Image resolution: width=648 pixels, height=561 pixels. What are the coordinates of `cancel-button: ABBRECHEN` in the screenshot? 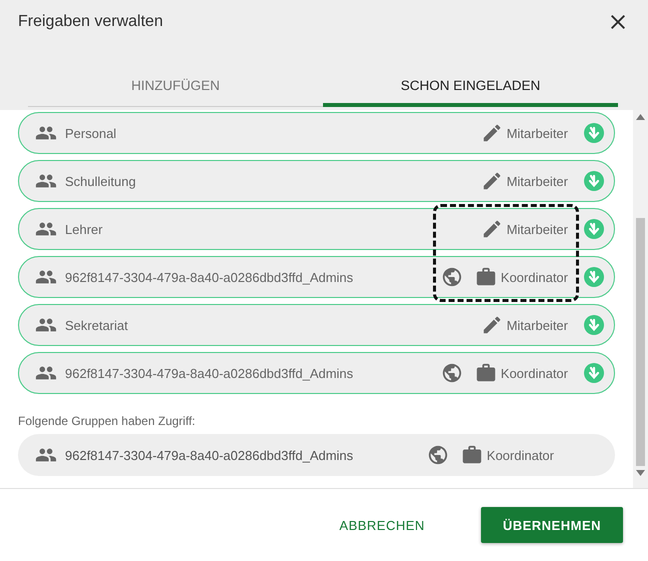 It's located at (382, 525).